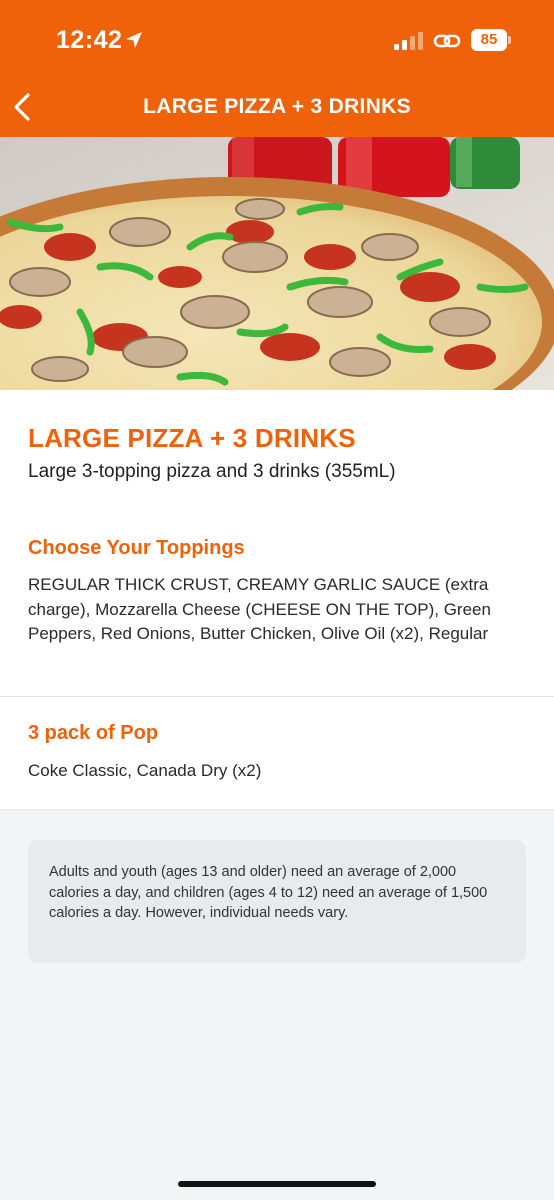  I want to click on nav-bar: LARGE PIZZA + 3 DRINKS, so click(277, 108).